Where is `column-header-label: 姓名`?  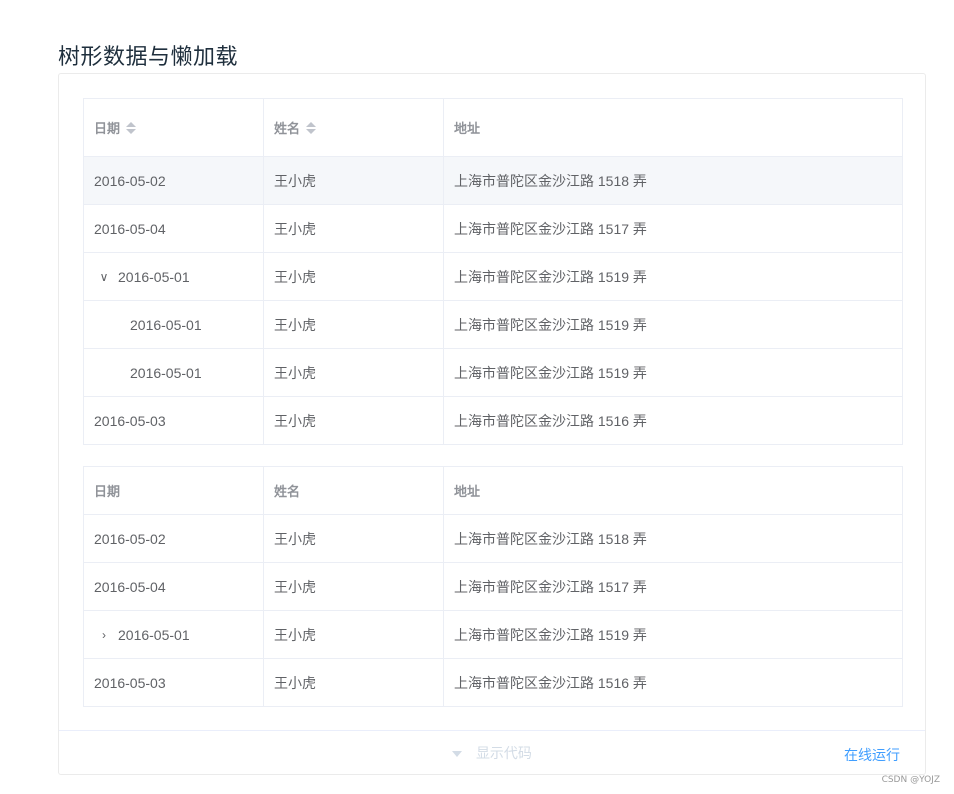
column-header-label: 姓名 is located at coordinates (287, 128).